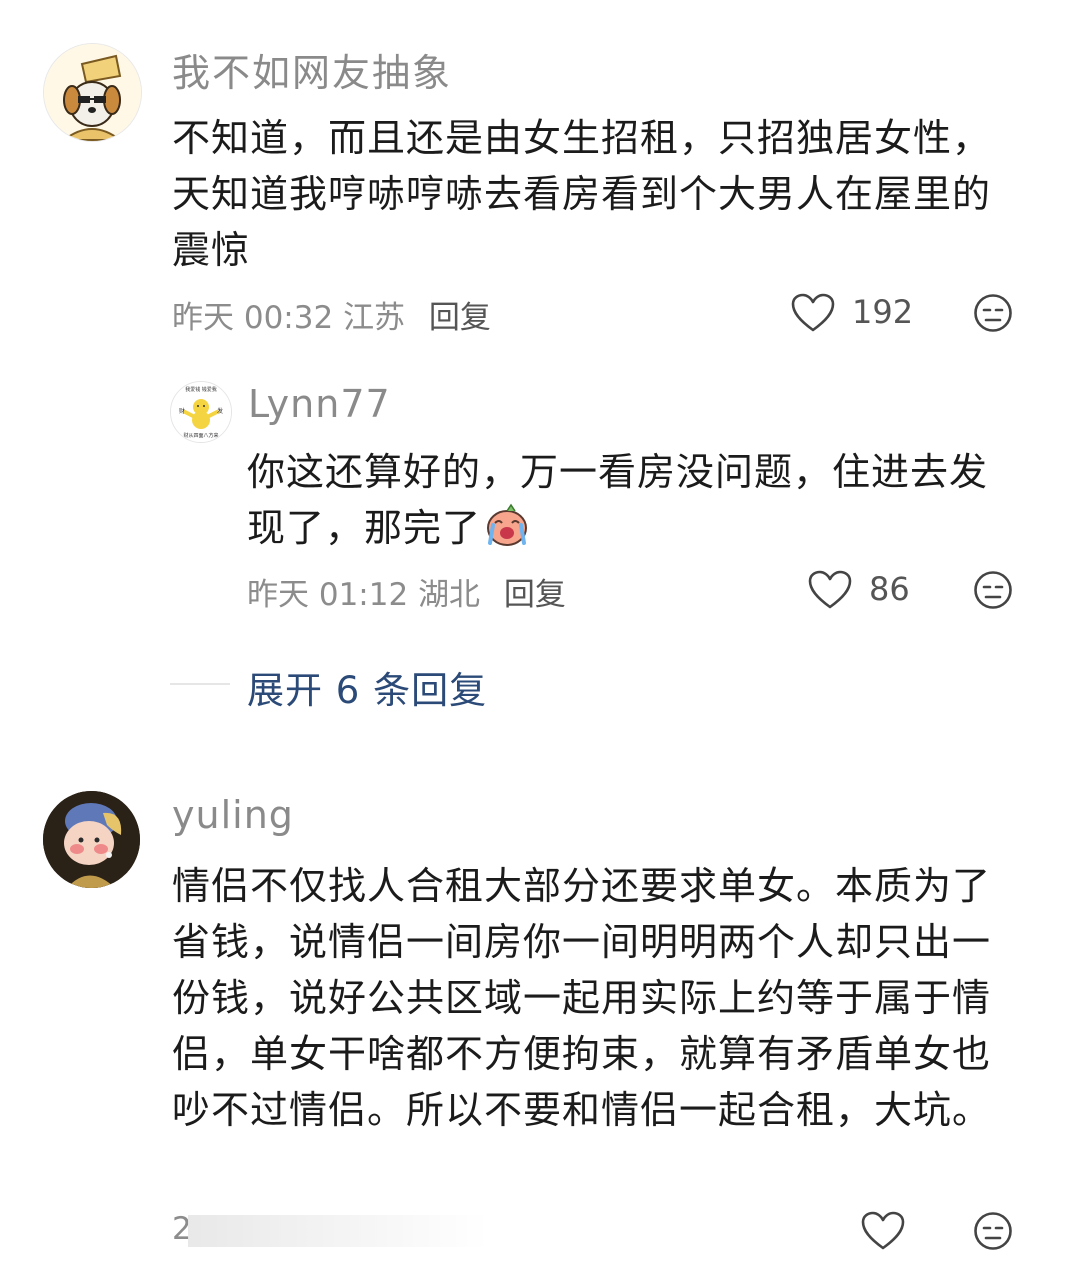 This screenshot has height=1263, width=1079. What do you see at coordinates (220, 411) in the screenshot?
I see `avatar-caption-right: 发` at bounding box center [220, 411].